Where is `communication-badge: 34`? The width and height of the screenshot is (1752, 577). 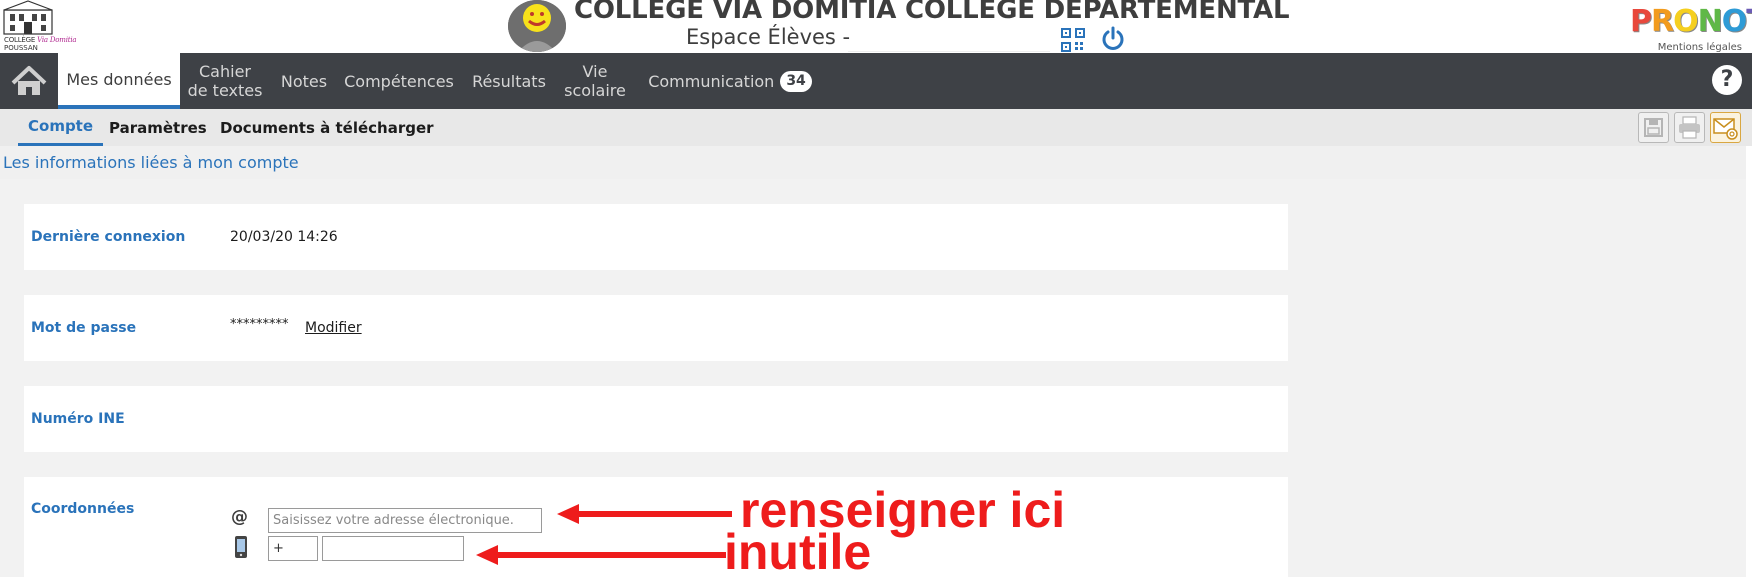 communication-badge: 34 is located at coordinates (796, 81).